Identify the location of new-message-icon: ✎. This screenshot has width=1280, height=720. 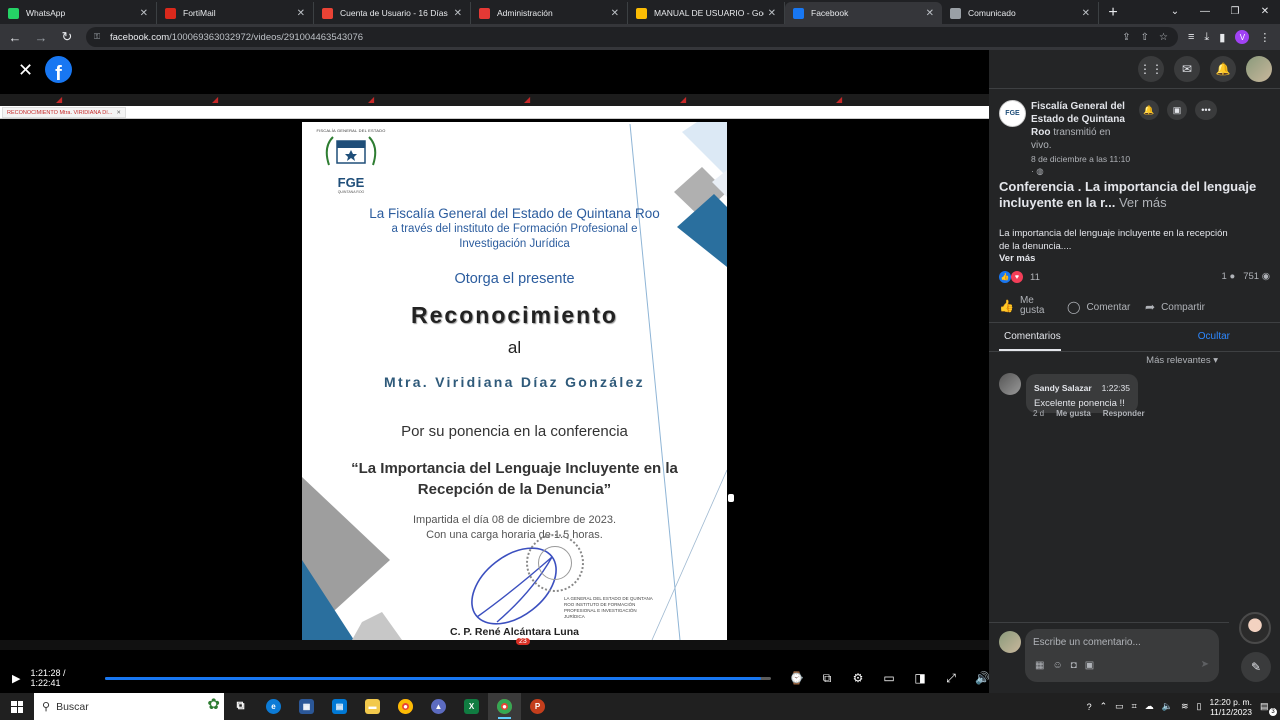
(1256, 667).